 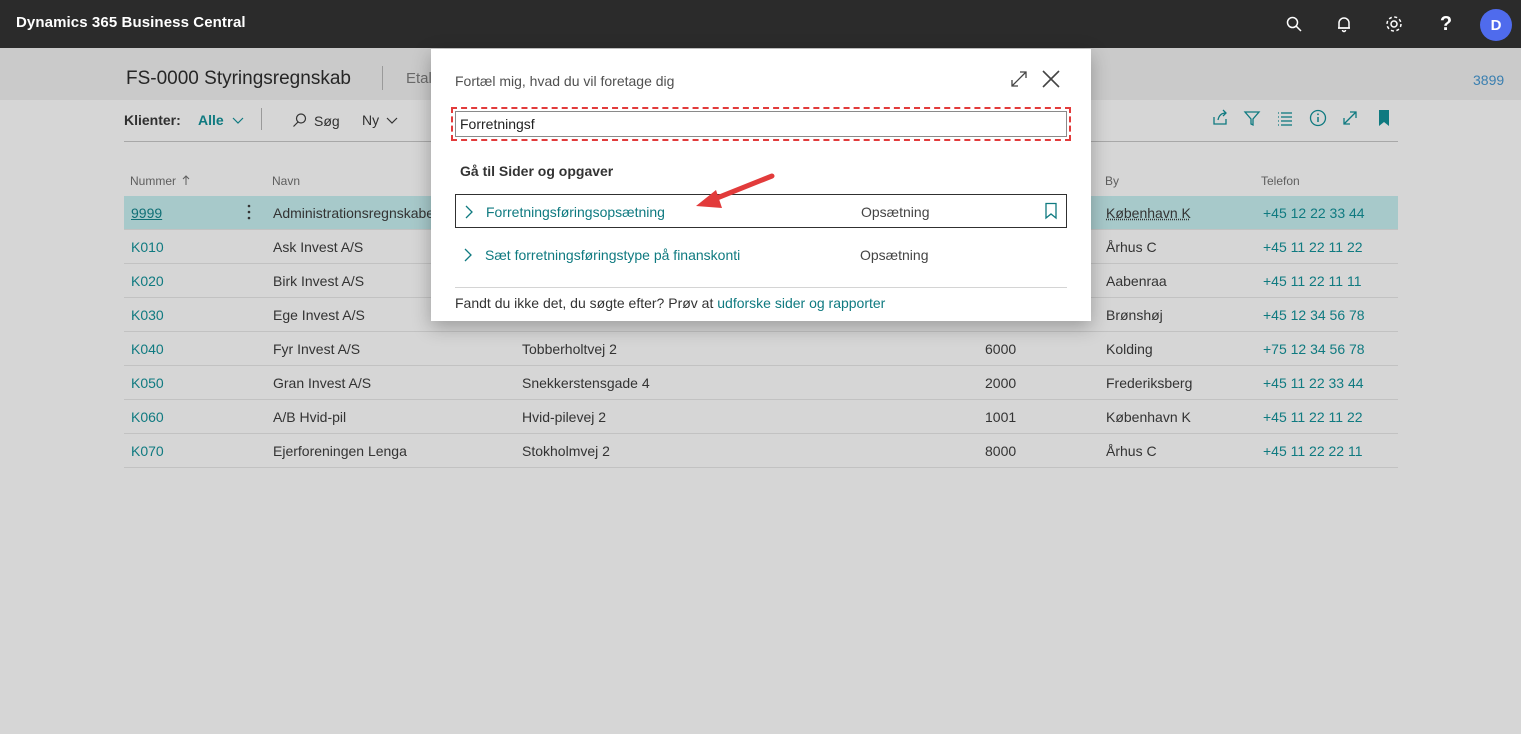 I want to click on search-button-label: Søg, so click(x=327, y=121).